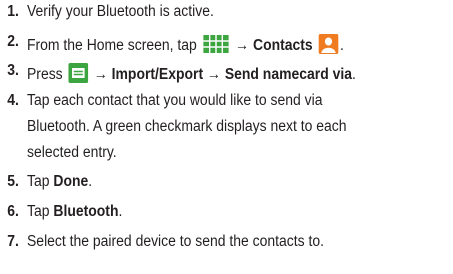 Image resolution: width=453 pixels, height=274 pixels. I want to click on step-number: 5., so click(13, 181).